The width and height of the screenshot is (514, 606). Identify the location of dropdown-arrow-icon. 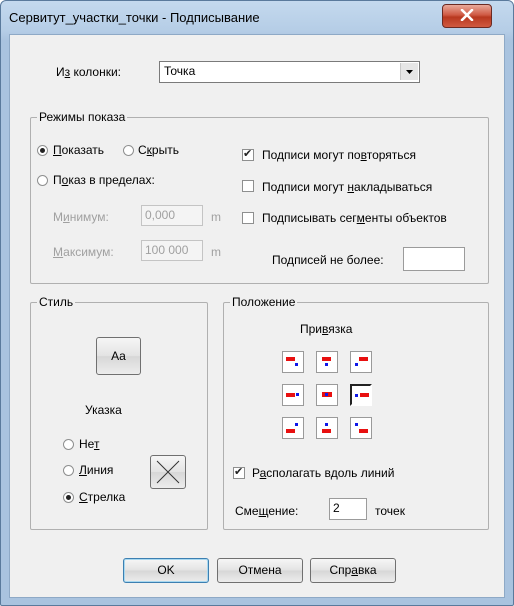
(409, 71).